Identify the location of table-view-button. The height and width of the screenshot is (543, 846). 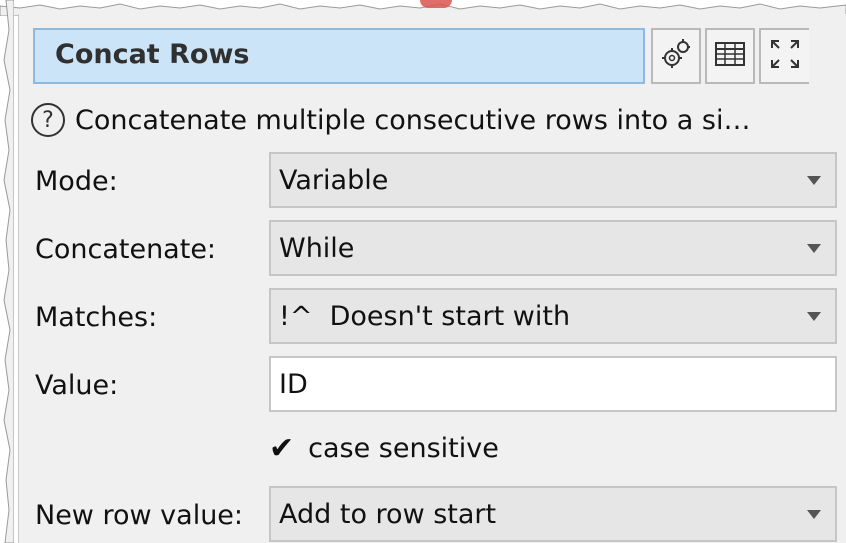
(730, 56).